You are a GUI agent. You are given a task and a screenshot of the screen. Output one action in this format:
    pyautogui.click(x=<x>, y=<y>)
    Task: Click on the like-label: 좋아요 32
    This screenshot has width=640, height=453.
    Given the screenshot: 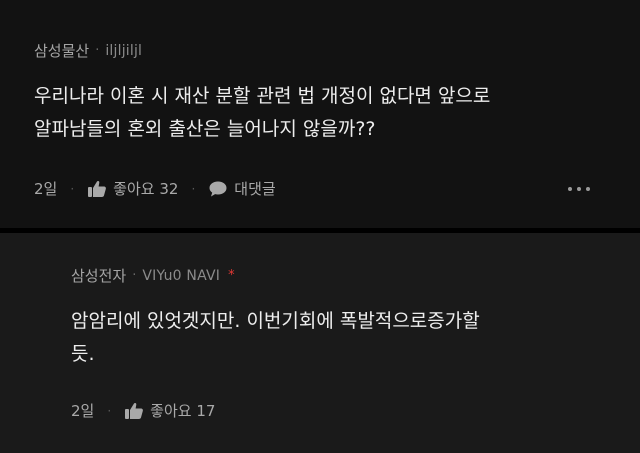 What is the action you would take?
    pyautogui.click(x=146, y=189)
    